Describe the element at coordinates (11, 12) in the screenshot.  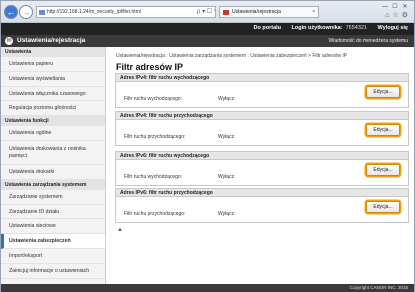
I see `back-button: ←` at that location.